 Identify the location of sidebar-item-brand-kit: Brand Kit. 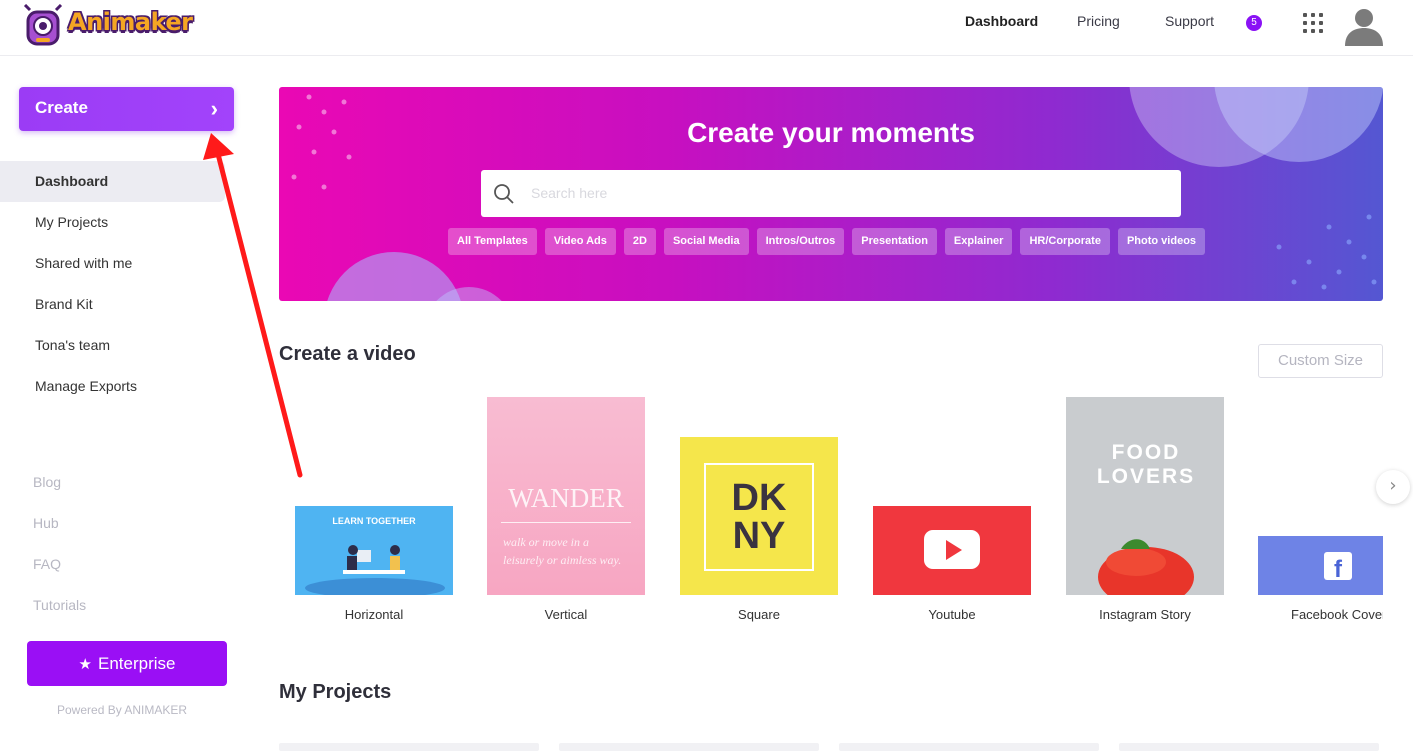
(112, 304).